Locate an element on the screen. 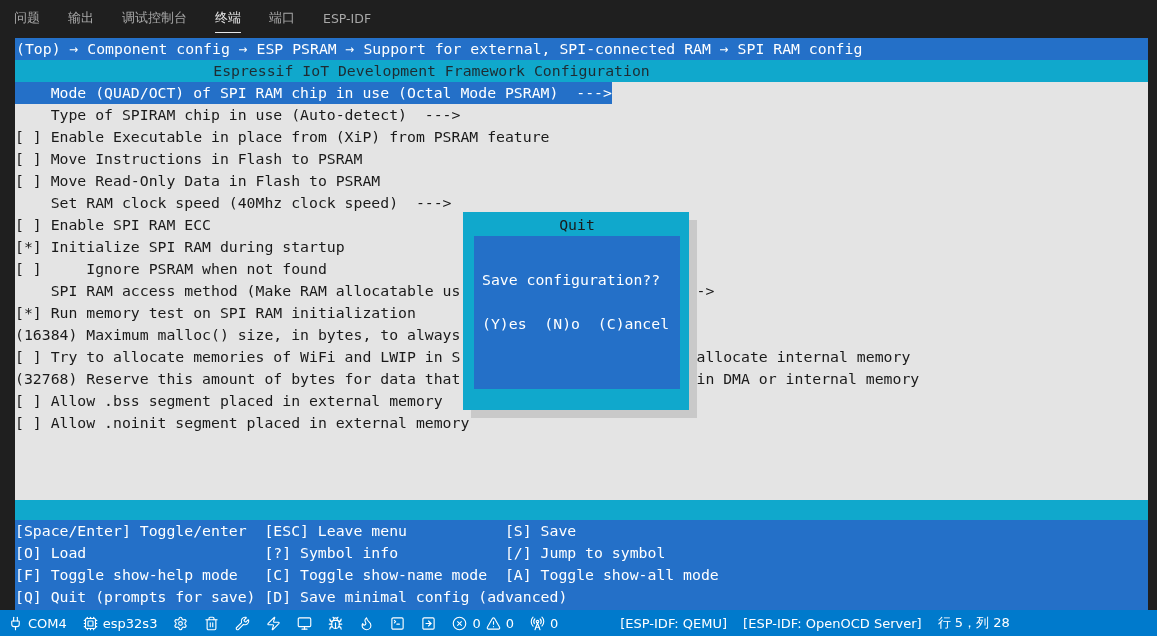 Image resolution: width=1157 pixels, height=636 pixels. dialog-title: Quit is located at coordinates (577, 225).